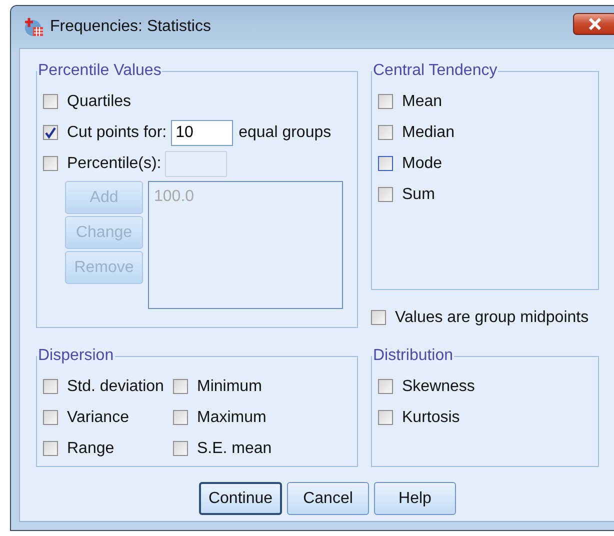  What do you see at coordinates (285, 133) in the screenshot?
I see `field-suffix: equal groups` at bounding box center [285, 133].